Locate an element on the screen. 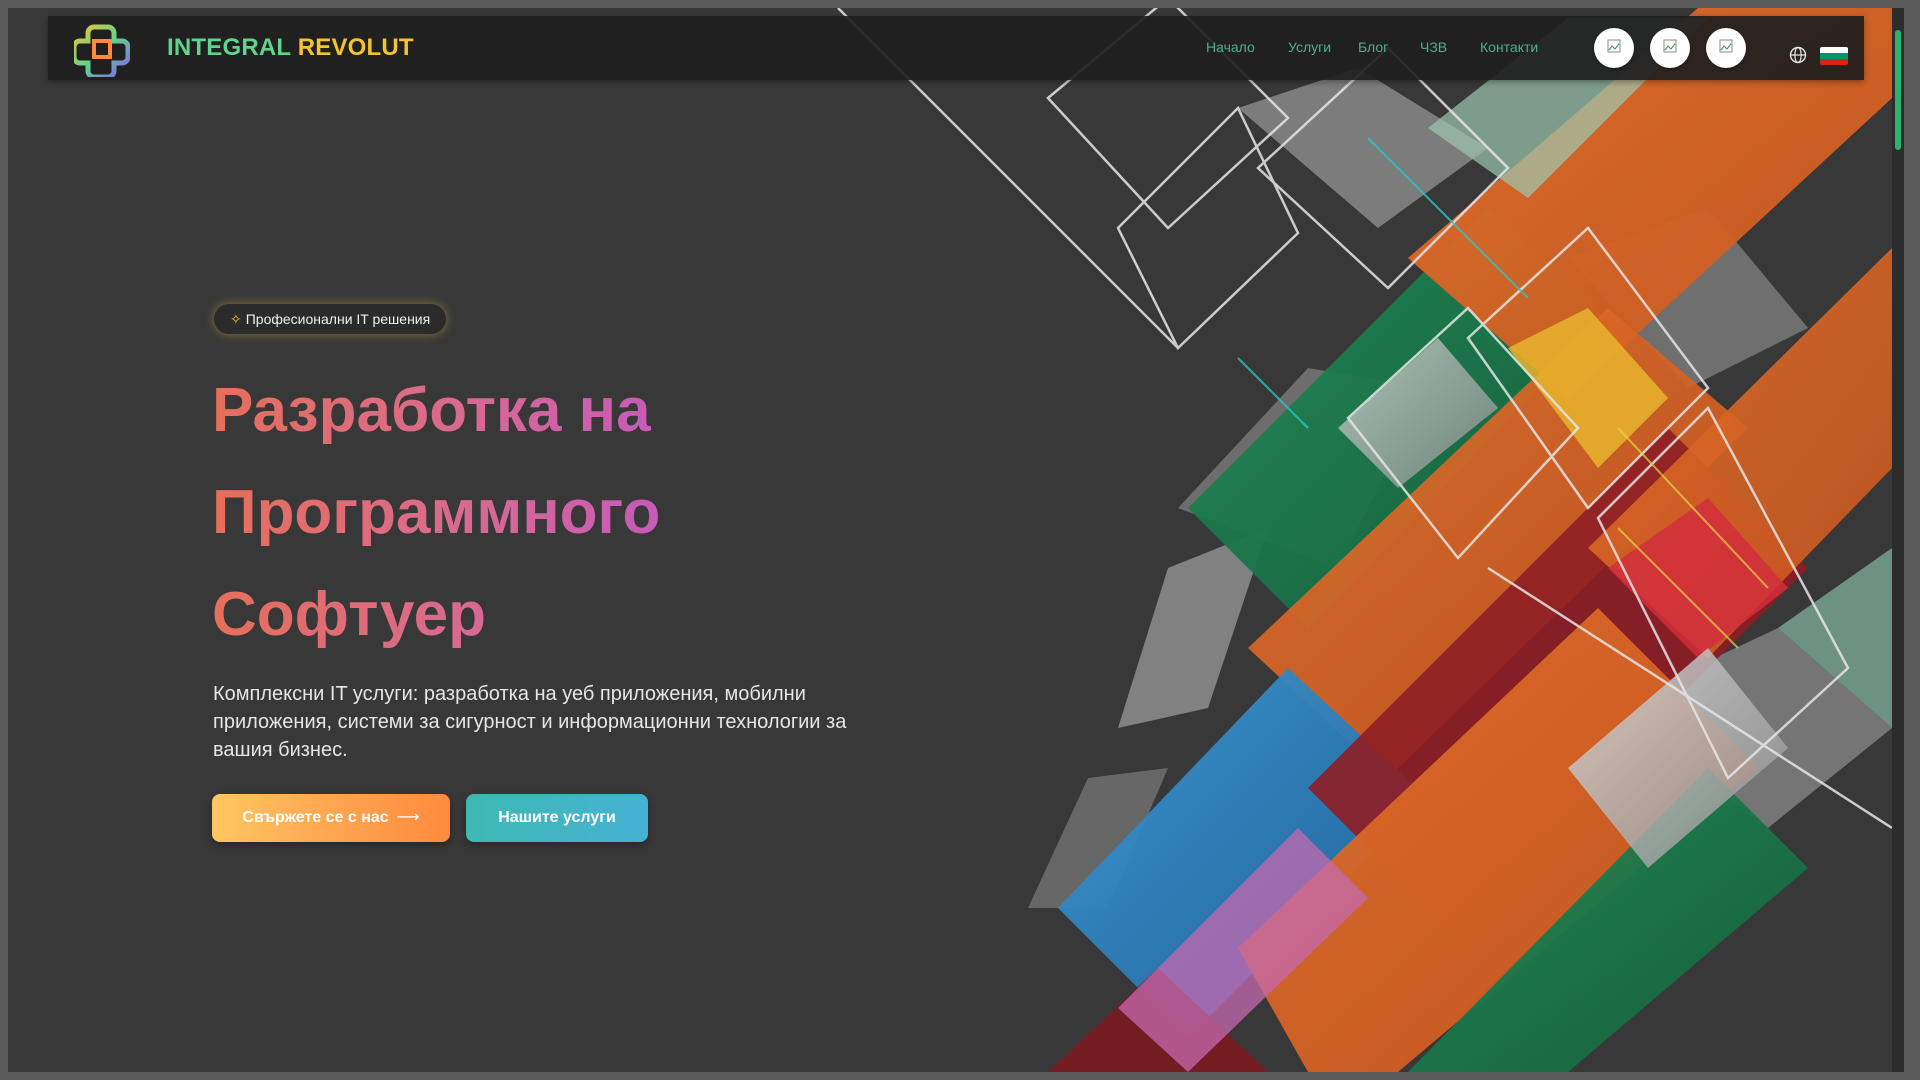  nav-link-contacts: Контакти is located at coordinates (1509, 47).